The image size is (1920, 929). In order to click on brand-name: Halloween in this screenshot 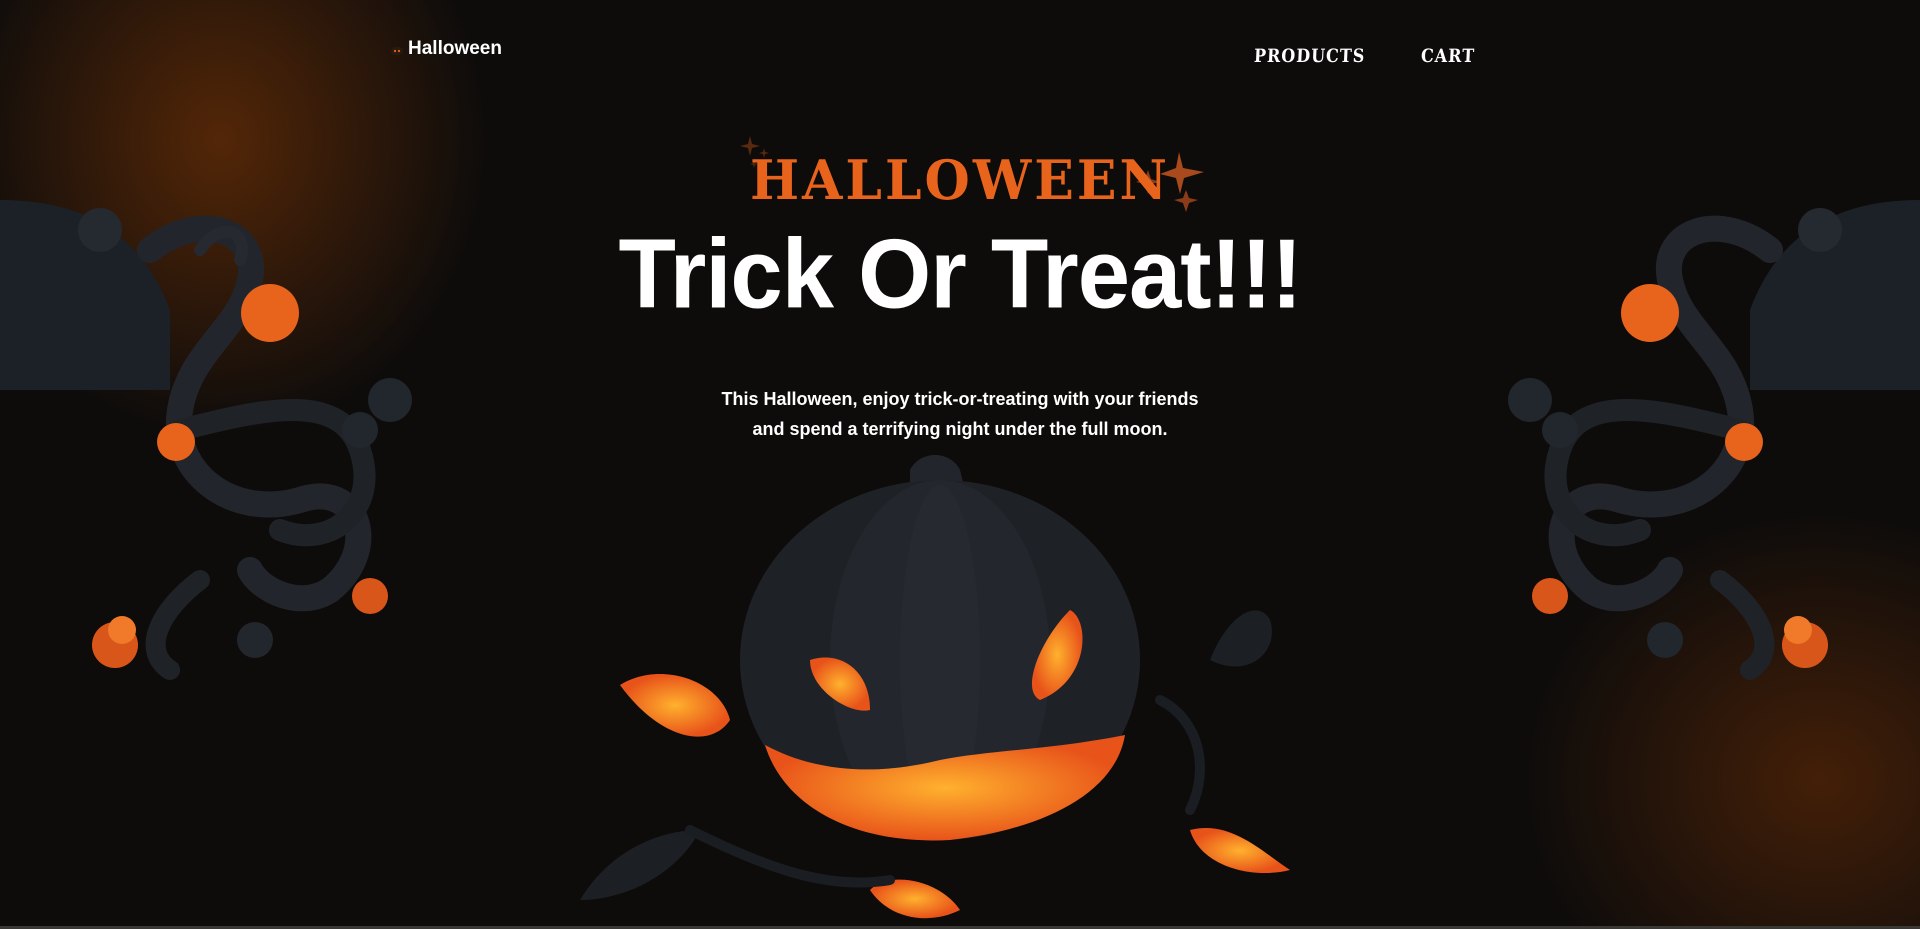, I will do `click(455, 48)`.